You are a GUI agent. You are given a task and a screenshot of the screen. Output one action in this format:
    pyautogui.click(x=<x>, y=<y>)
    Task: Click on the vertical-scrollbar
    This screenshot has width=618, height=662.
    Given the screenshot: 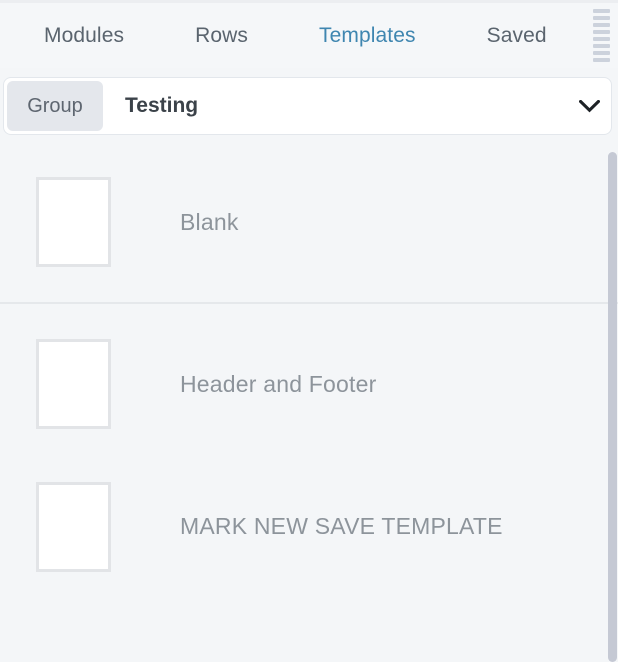 What is the action you would take?
    pyautogui.click(x=612, y=405)
    